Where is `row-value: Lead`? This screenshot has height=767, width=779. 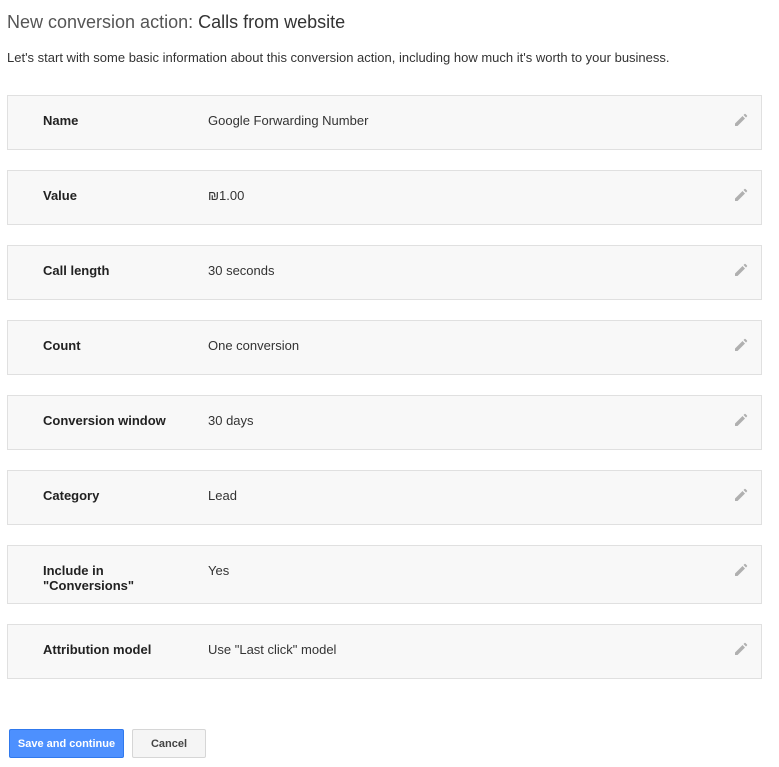 row-value: Lead is located at coordinates (222, 495).